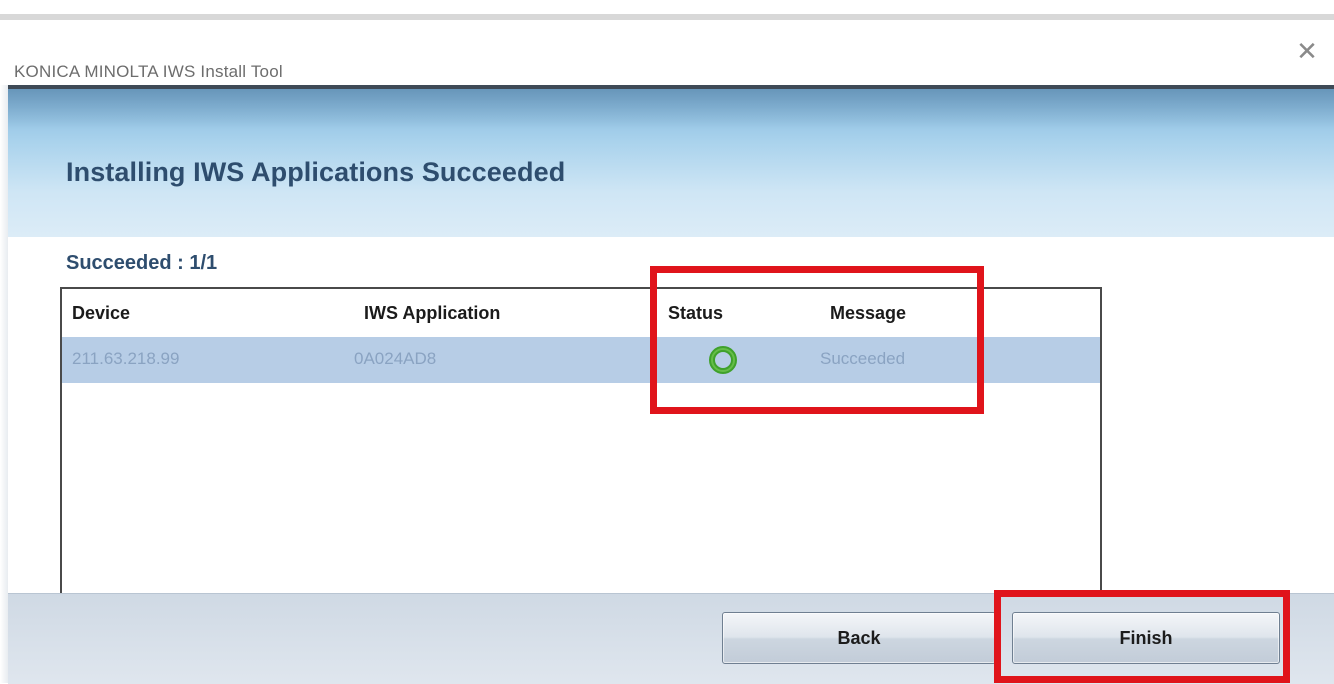 This screenshot has height=684, width=1334. I want to click on table-row: 211.63.218.99 0A024AD8 Succeeded, so click(581, 360).